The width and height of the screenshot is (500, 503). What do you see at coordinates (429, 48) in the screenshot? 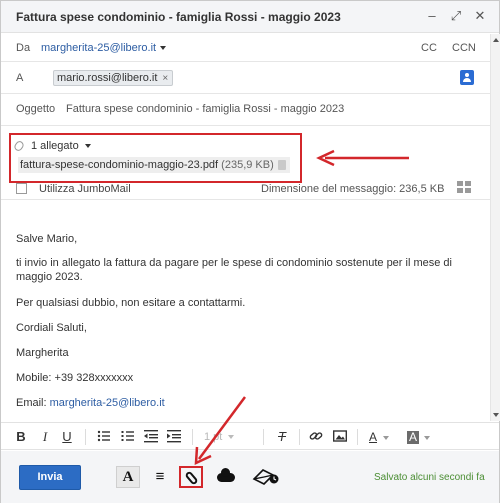
I see `cc-button: CC` at bounding box center [429, 48].